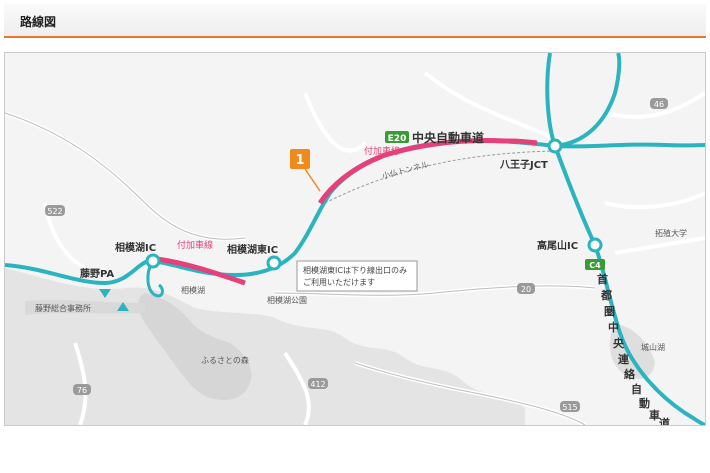  What do you see at coordinates (317, 384) in the screenshot?
I see `route-412-label: 412` at bounding box center [317, 384].